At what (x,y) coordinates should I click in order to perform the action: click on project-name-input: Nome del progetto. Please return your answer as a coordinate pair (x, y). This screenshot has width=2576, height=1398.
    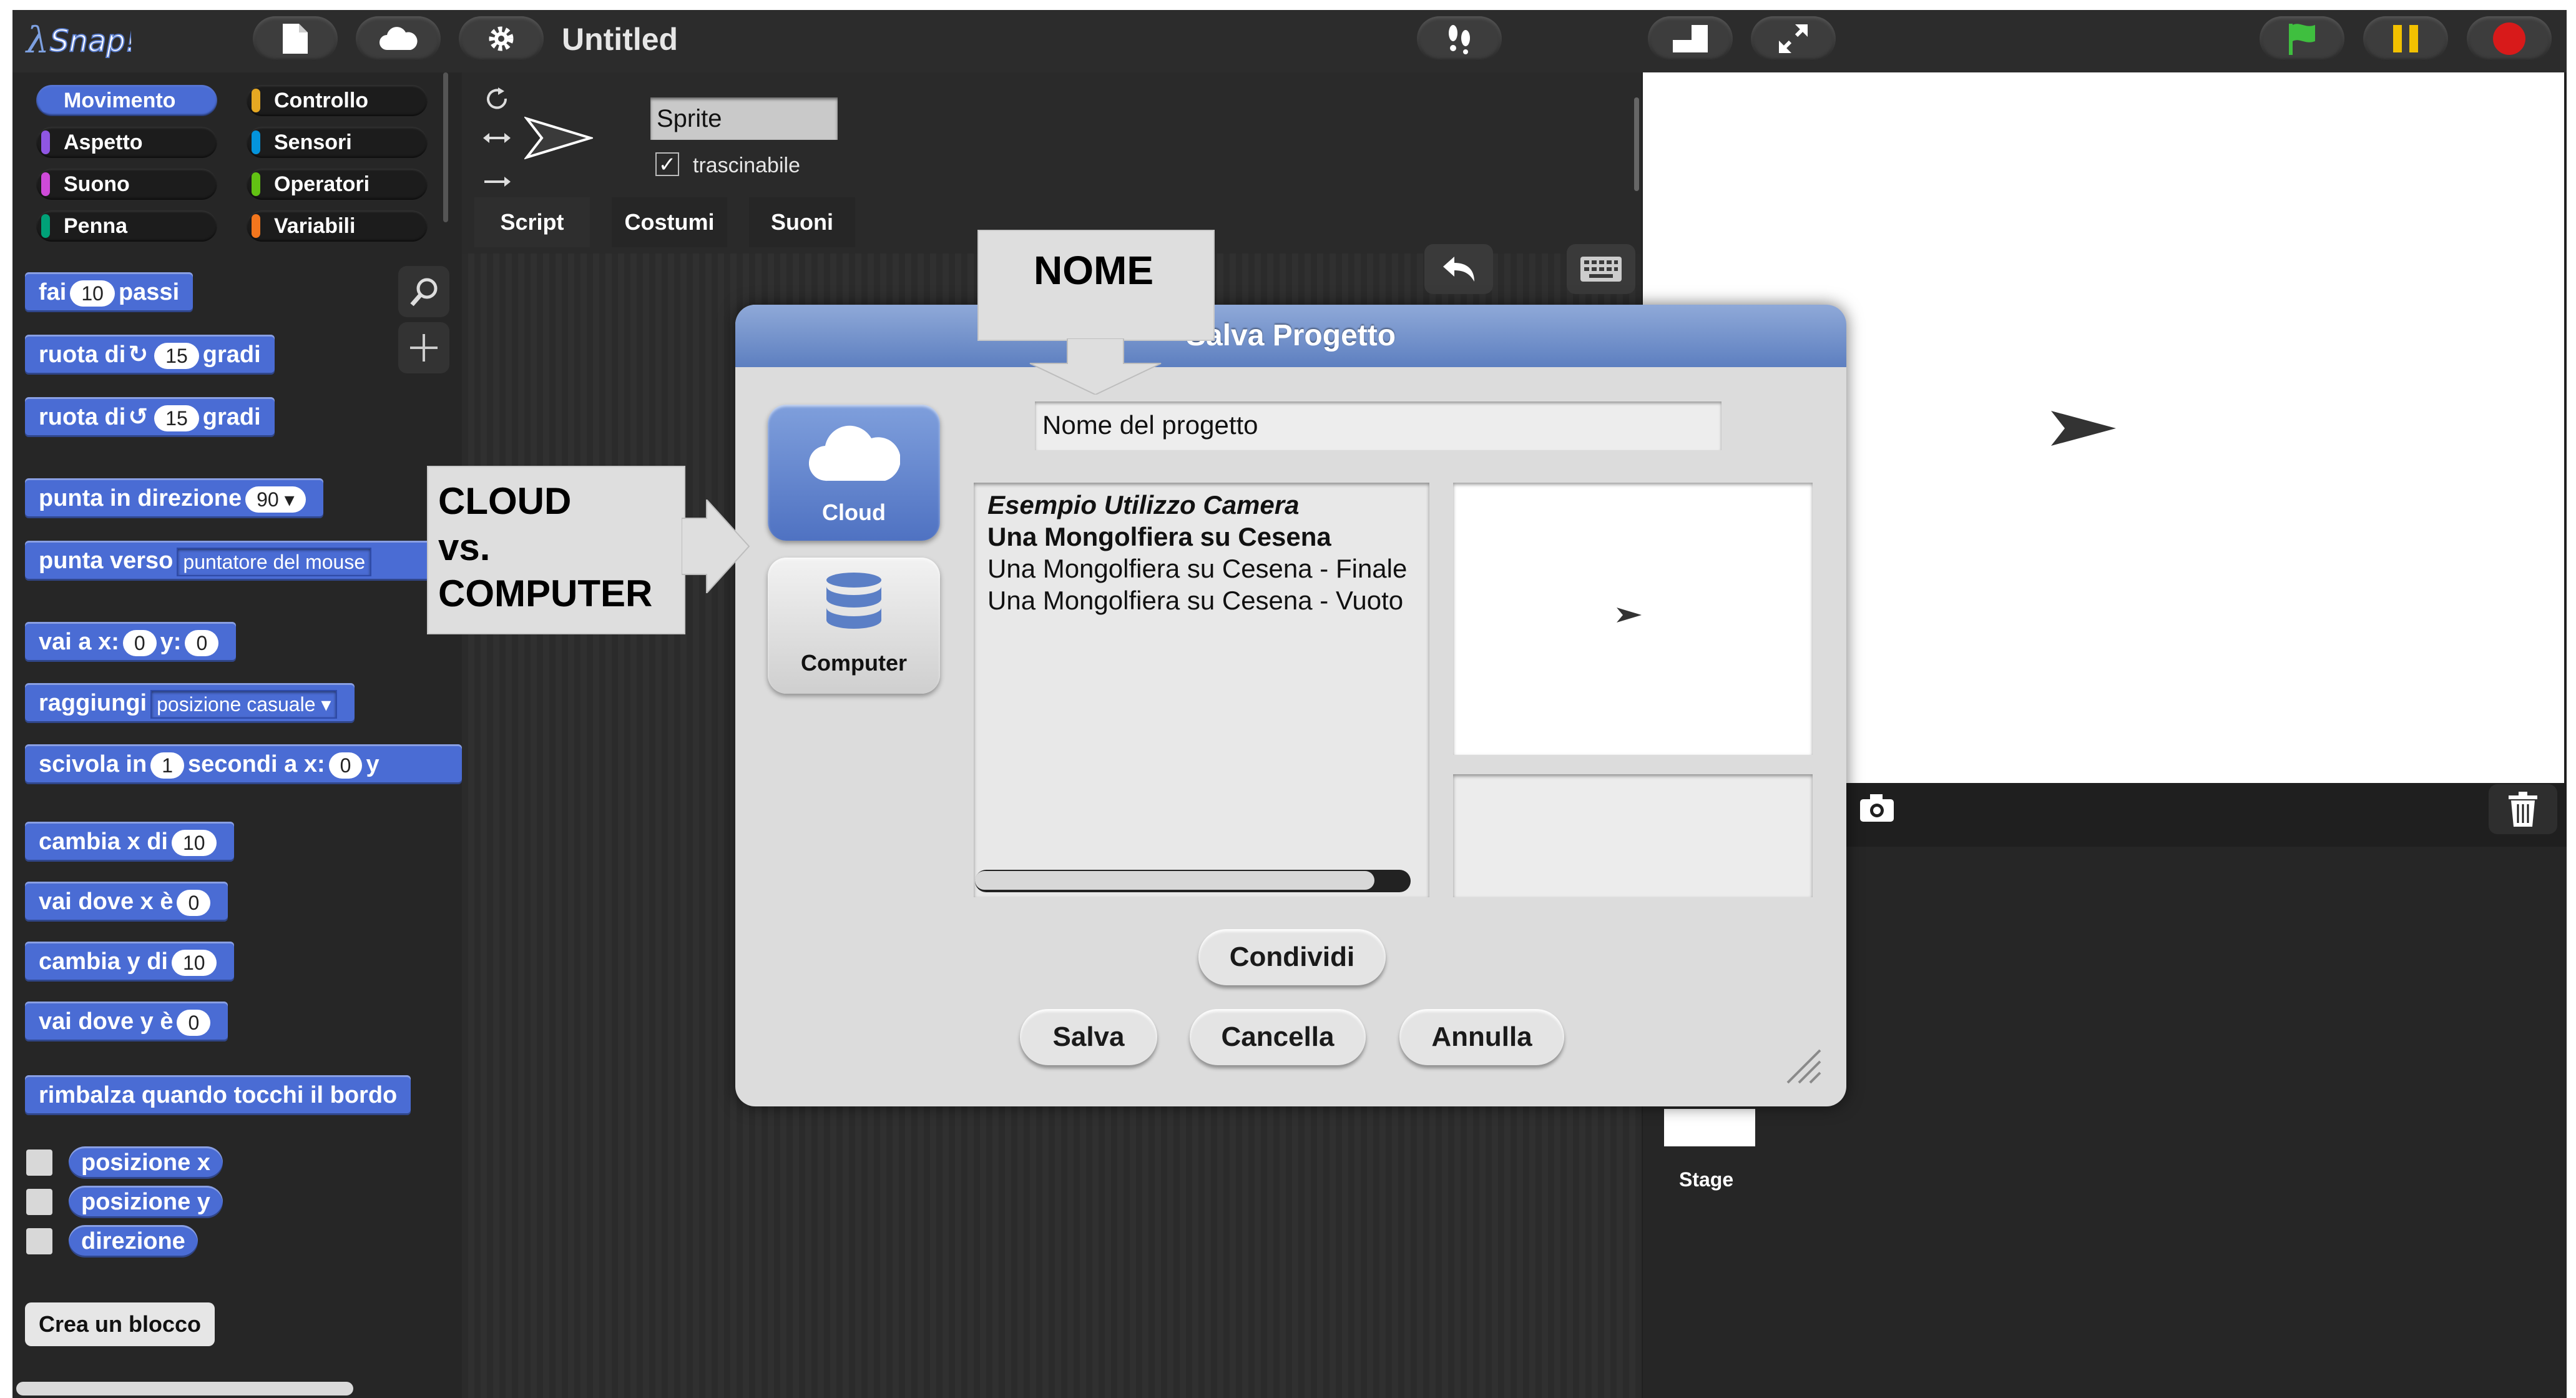
    Looking at the image, I should click on (1378, 425).